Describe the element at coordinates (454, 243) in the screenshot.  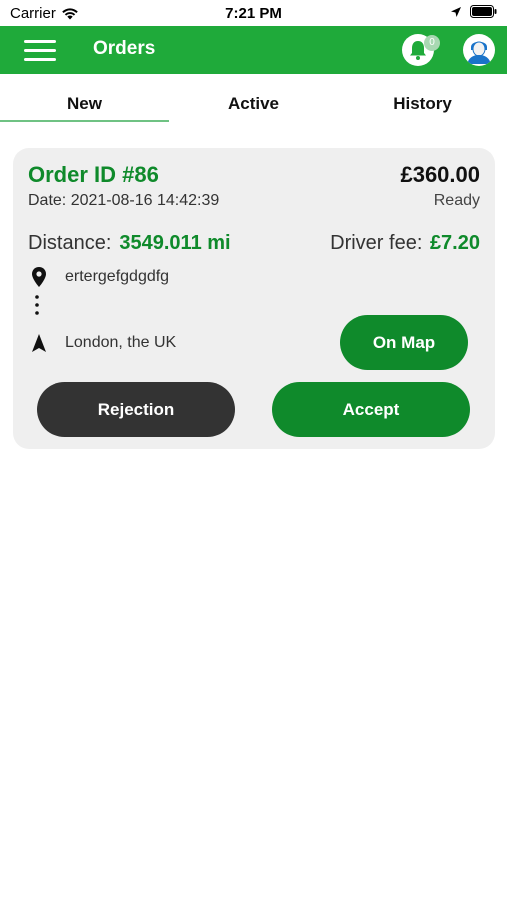
I see `driver-fee-value: £7.20` at that location.